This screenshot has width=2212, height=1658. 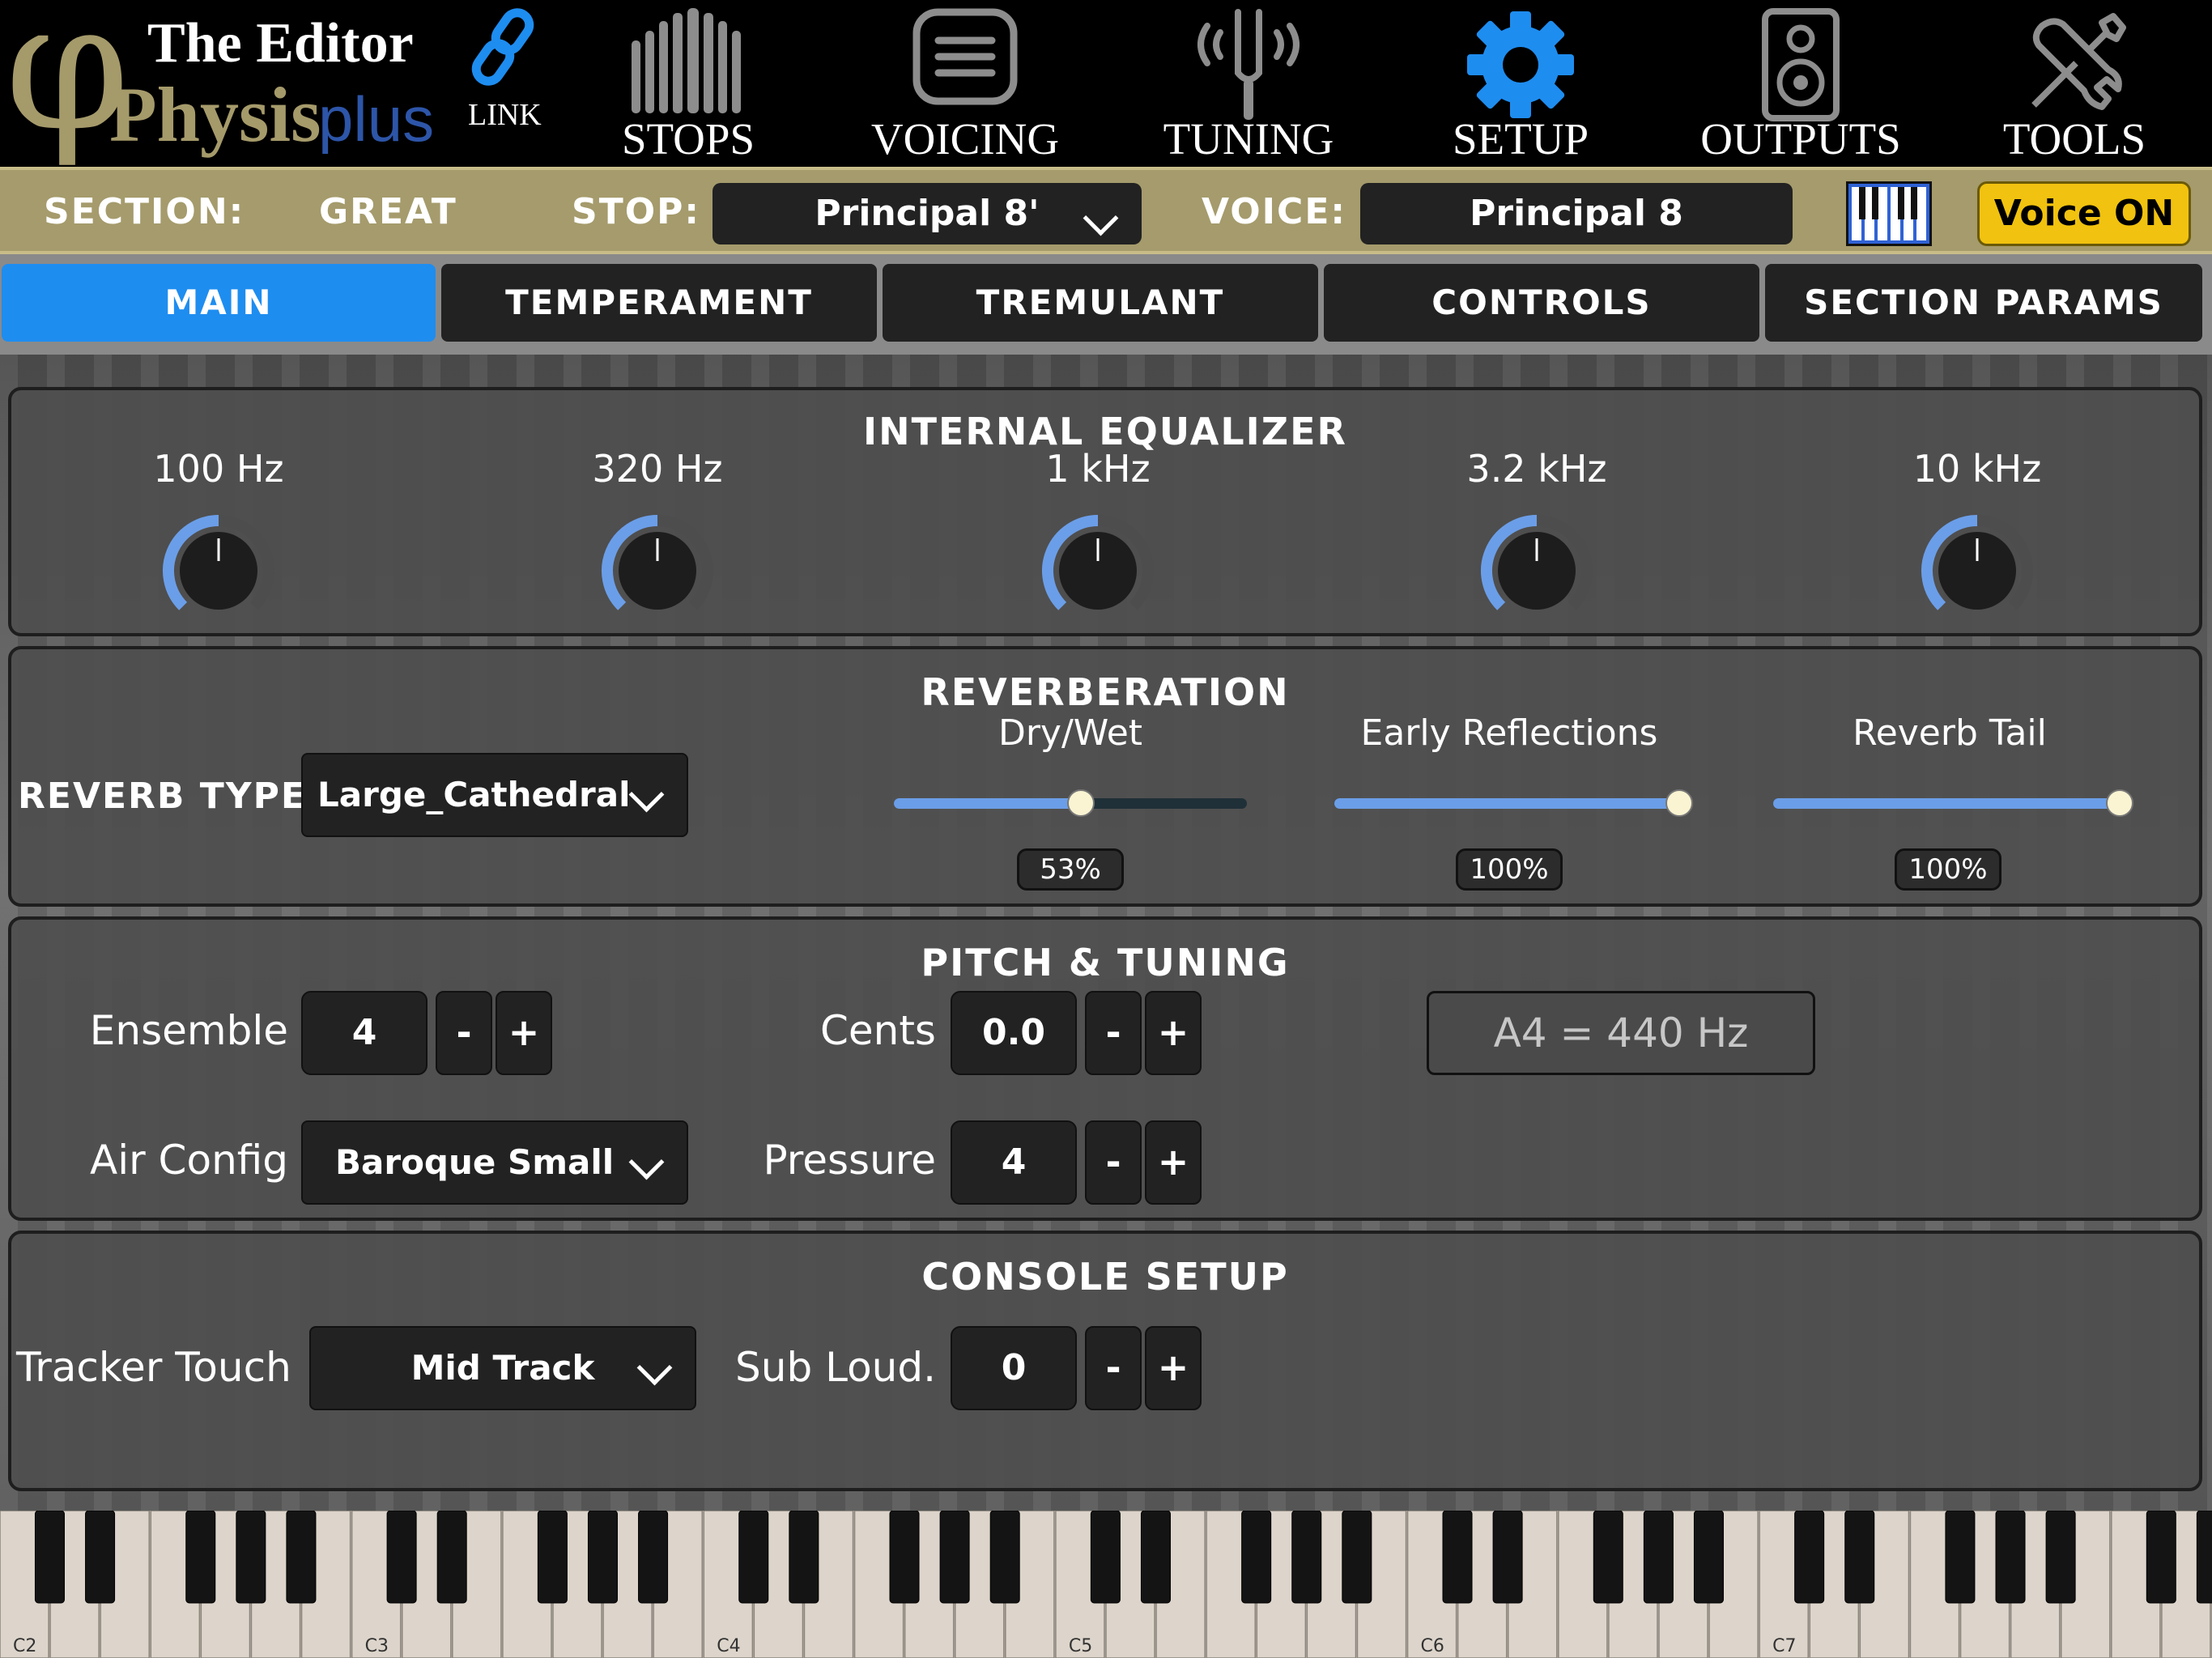 What do you see at coordinates (1889, 213) in the screenshot?
I see `keyboard-icon` at bounding box center [1889, 213].